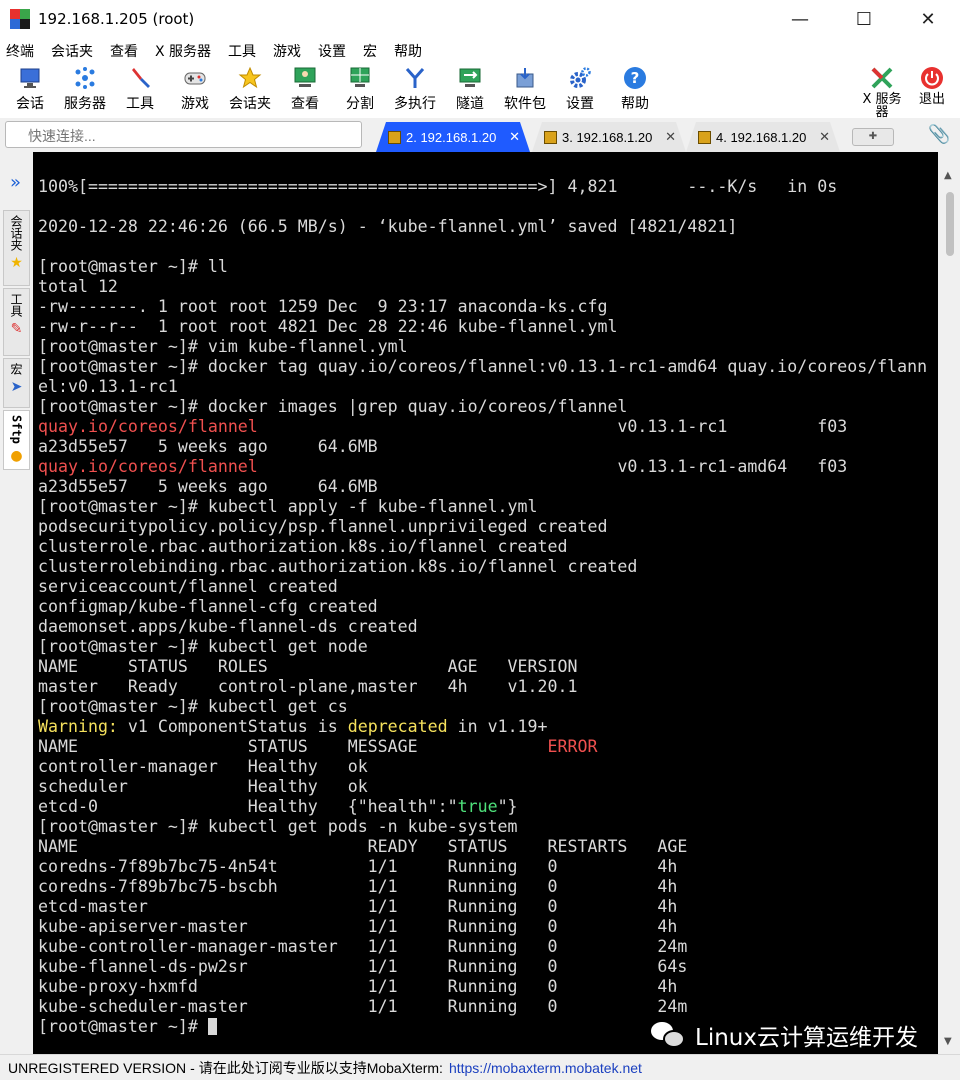  What do you see at coordinates (609, 137) in the screenshot?
I see `tab-session-3: 3. 192.168.1.20 ✕` at bounding box center [609, 137].